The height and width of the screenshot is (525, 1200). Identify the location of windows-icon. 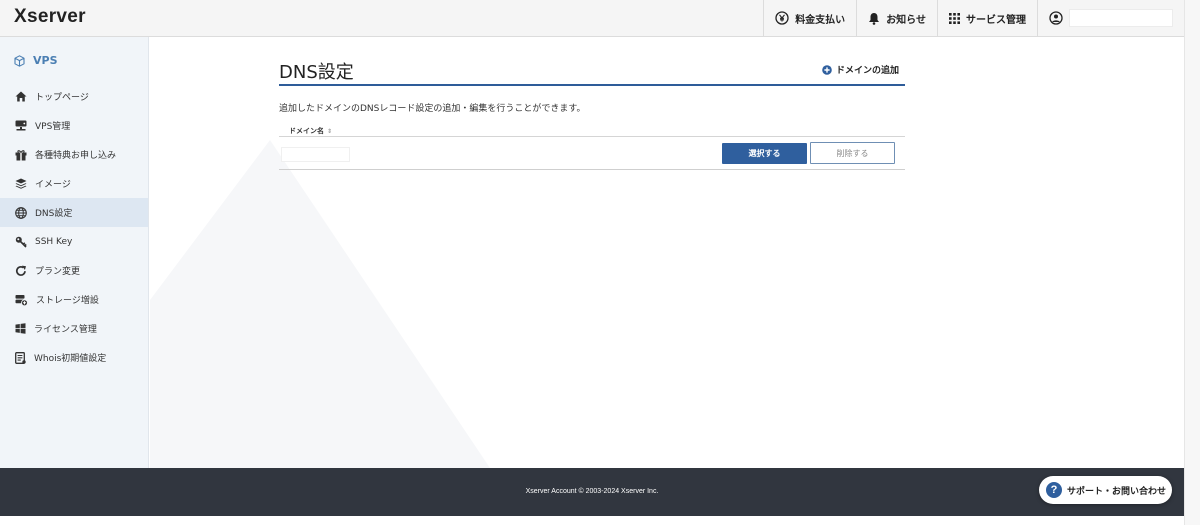
(20, 328).